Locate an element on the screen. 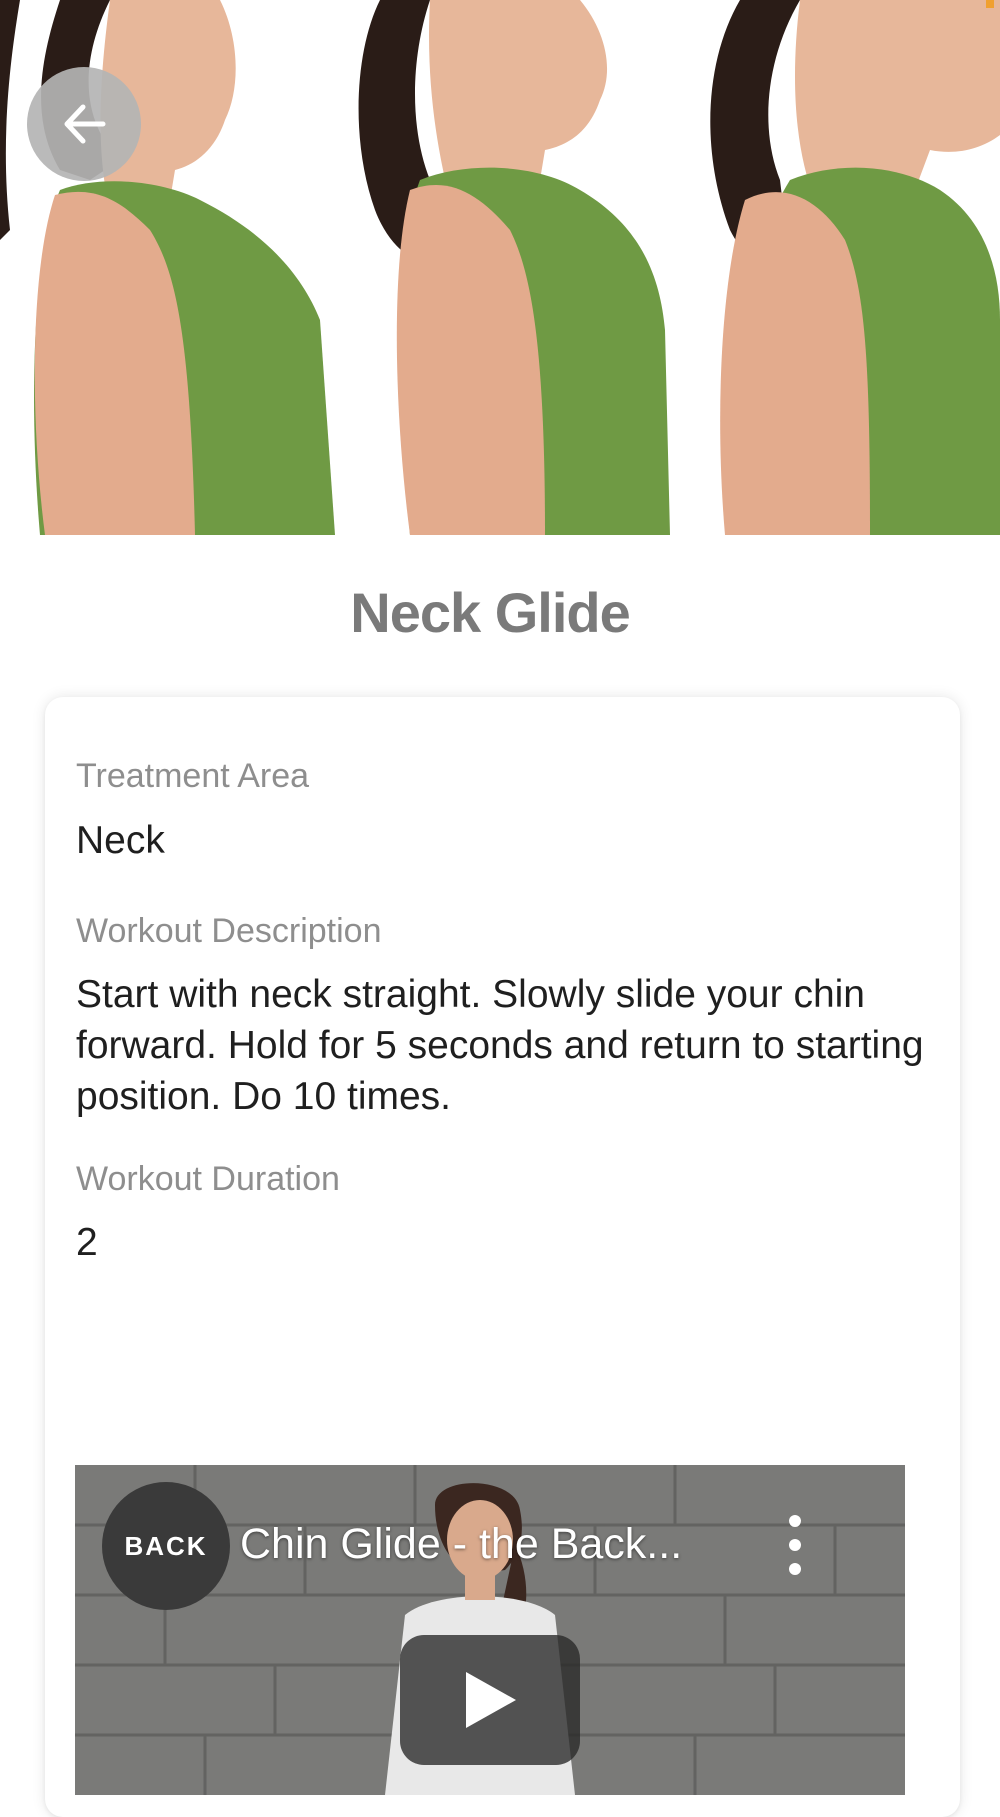 This screenshot has width=1000, height=1817. back-button is located at coordinates (84, 124).